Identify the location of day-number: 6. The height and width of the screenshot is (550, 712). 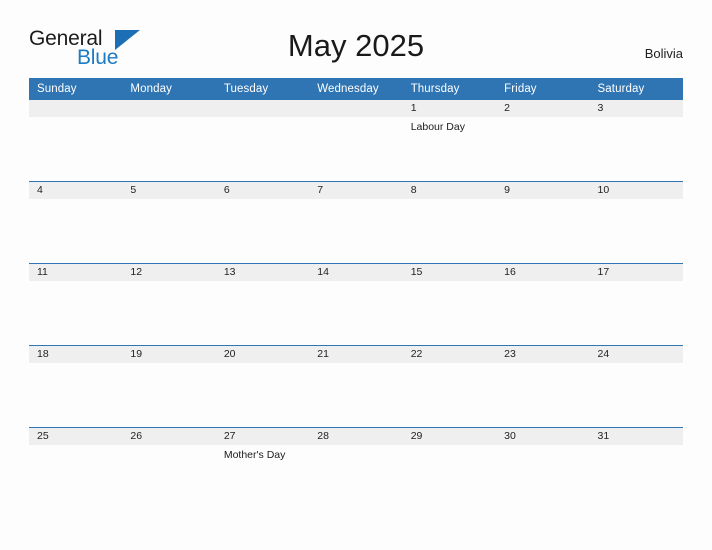
(262, 190).